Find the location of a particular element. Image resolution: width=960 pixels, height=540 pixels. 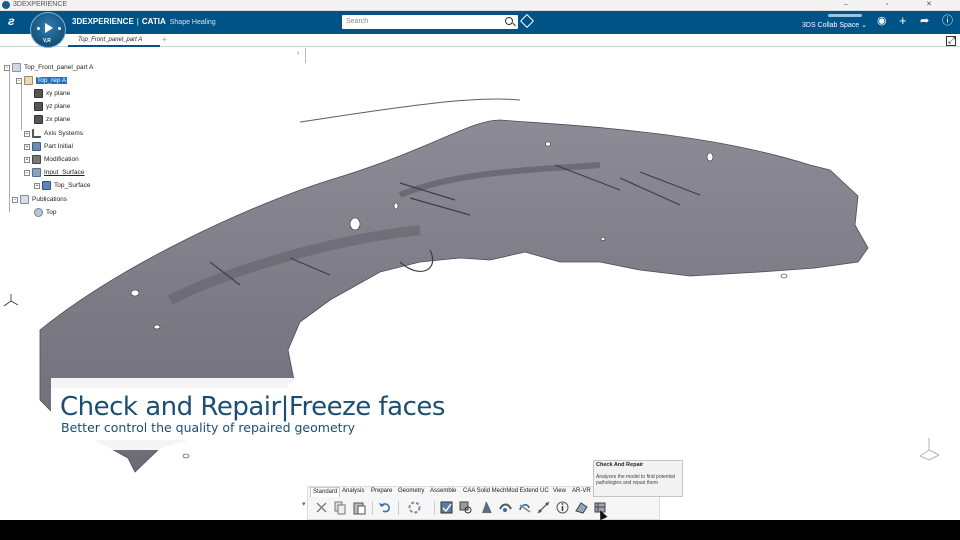

tree-node-plane: yz plane is located at coordinates (52, 107).